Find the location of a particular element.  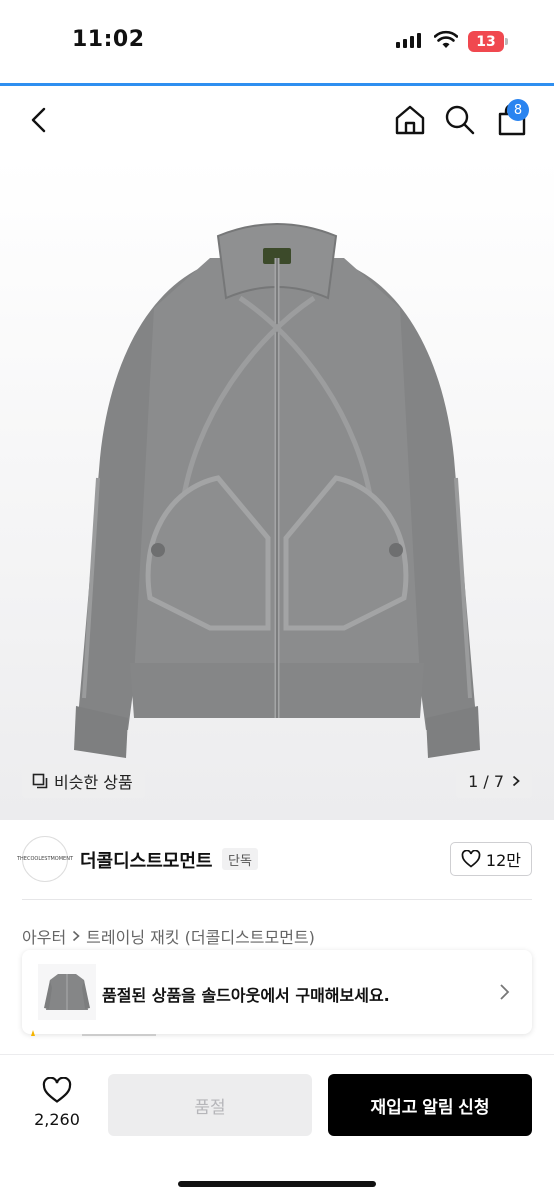

chevron-left-icon is located at coordinates (40, 120).